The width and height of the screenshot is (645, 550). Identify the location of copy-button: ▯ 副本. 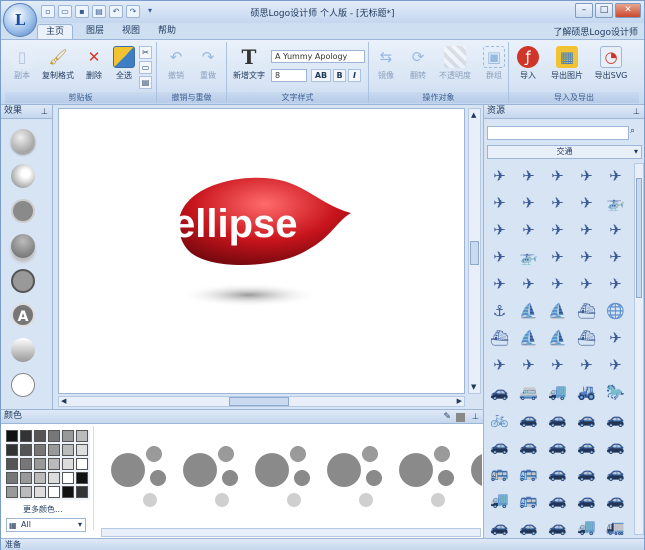
(22, 65).